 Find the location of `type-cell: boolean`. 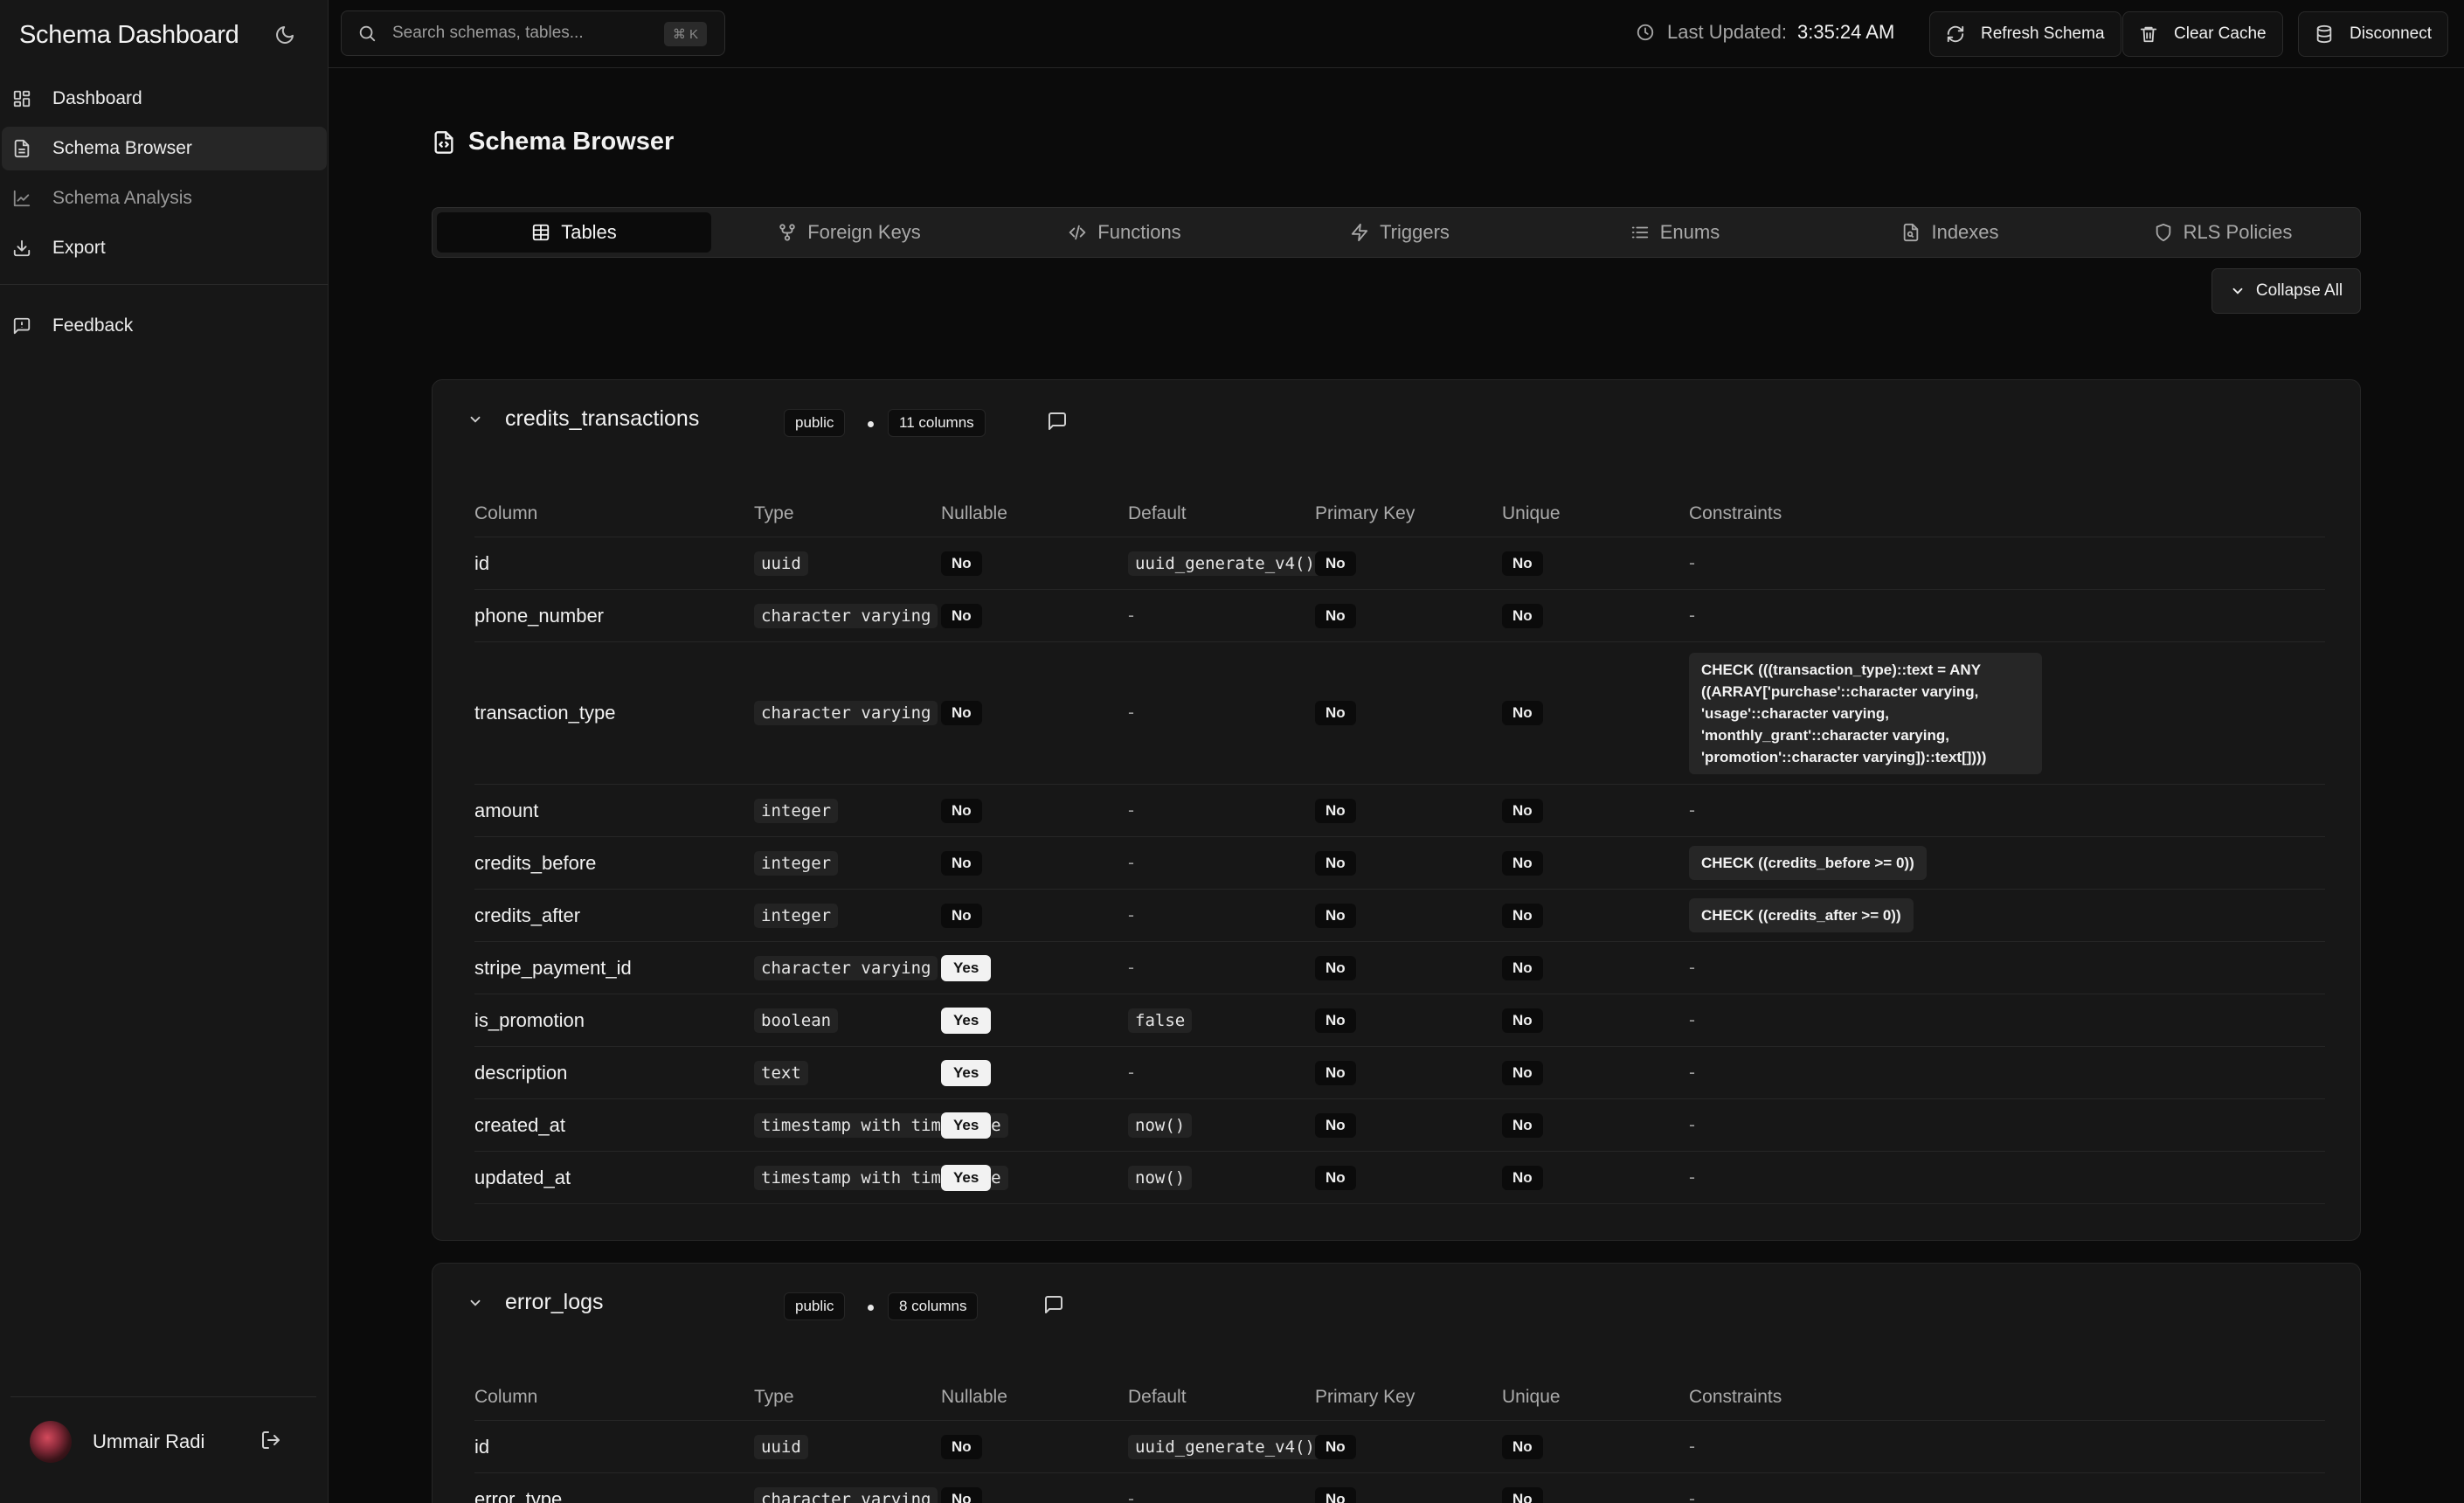

type-cell: boolean is located at coordinates (796, 1020).